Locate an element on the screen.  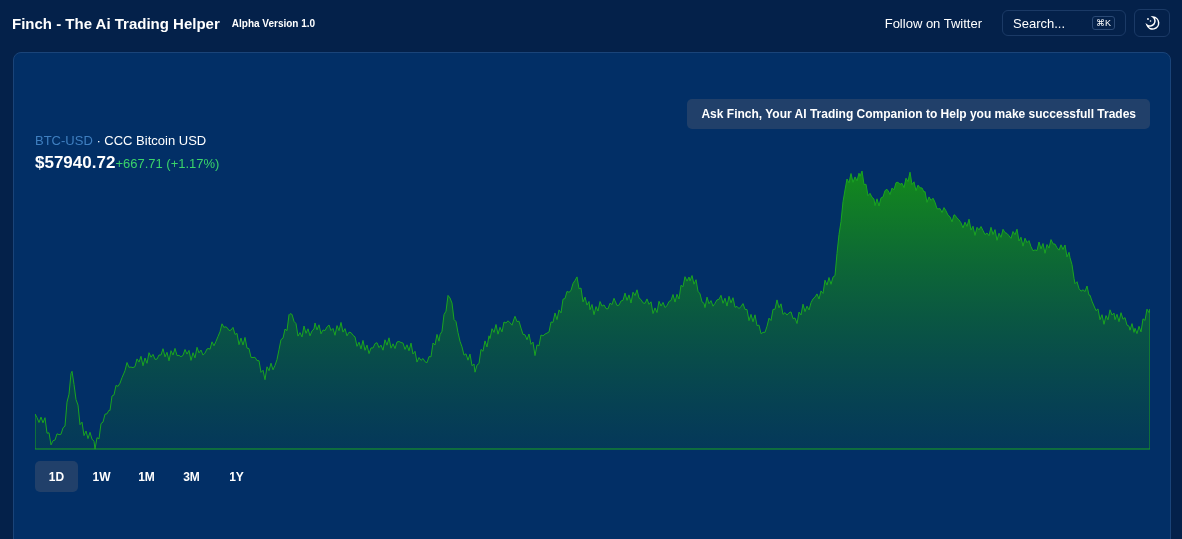
twitter-link: Follow on Twitter is located at coordinates (933, 23).